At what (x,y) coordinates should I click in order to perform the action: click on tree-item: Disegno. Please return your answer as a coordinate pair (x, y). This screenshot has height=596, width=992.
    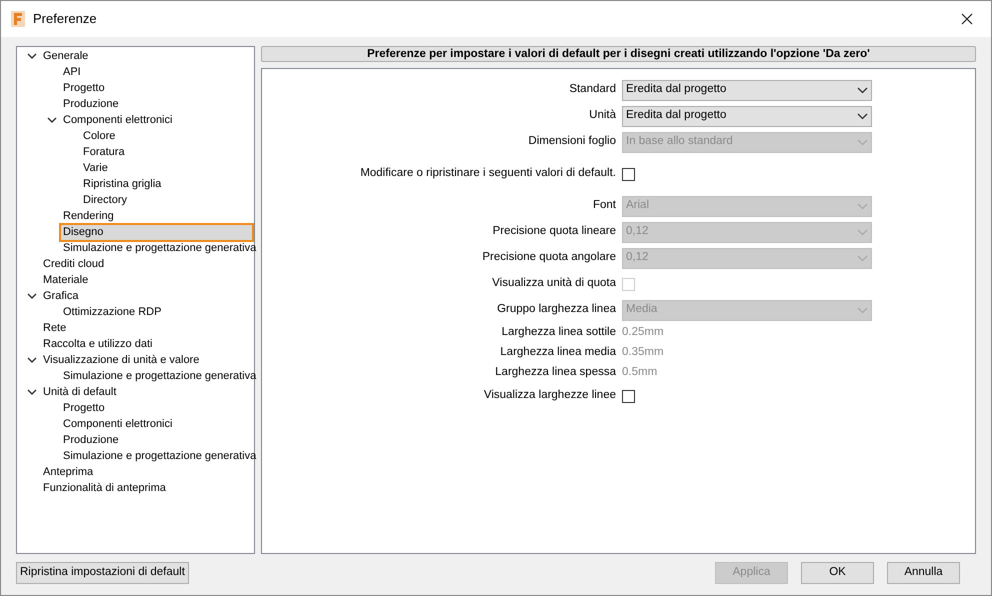
    Looking at the image, I should click on (156, 232).